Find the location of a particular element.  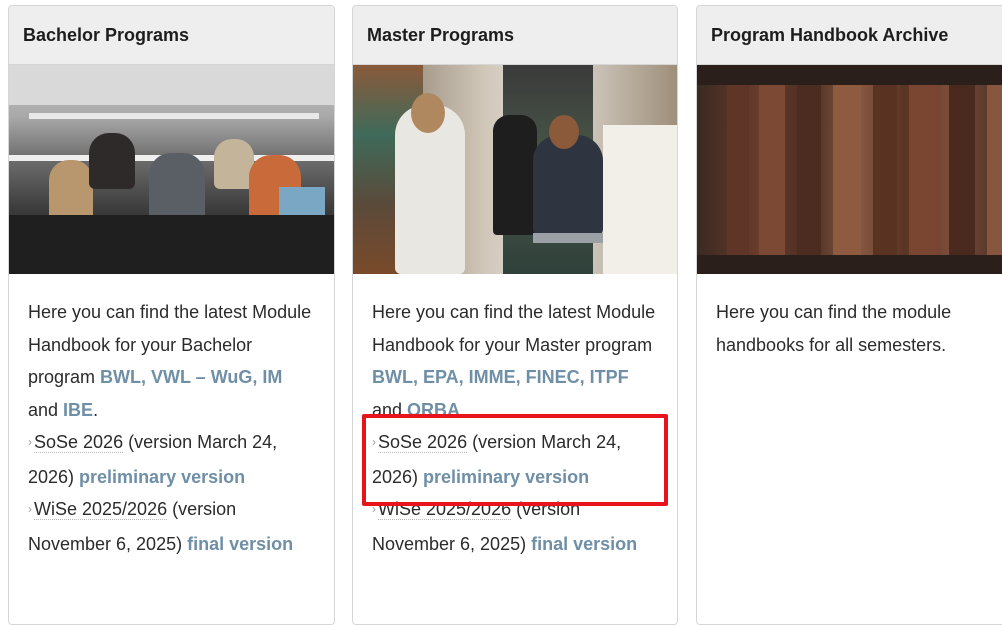

semester-label: WiSe 2025/2026 is located at coordinates (101, 509).